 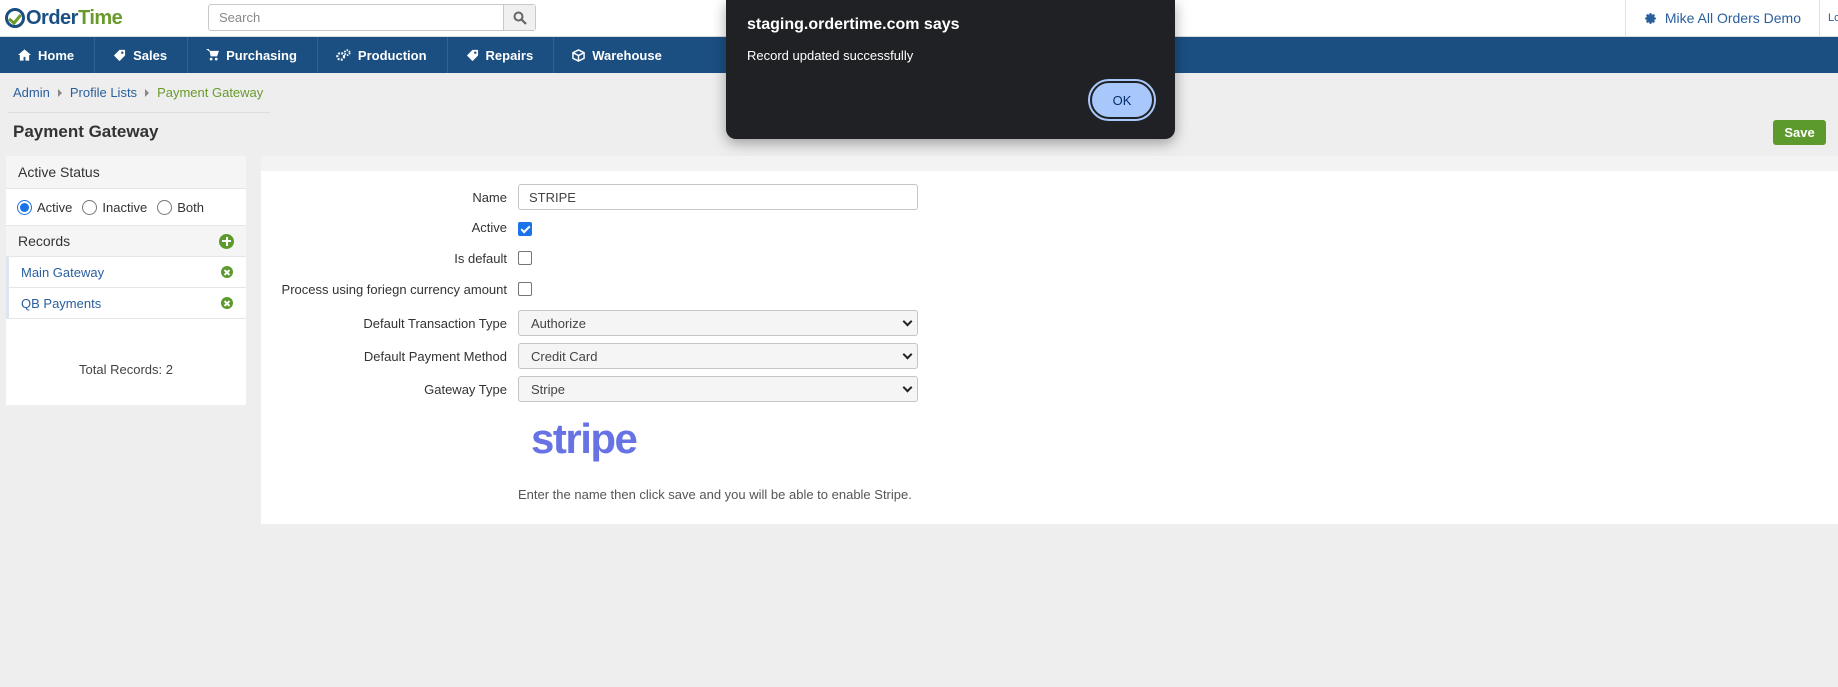 I want to click on form-top-strip, so click(x=1049, y=163).